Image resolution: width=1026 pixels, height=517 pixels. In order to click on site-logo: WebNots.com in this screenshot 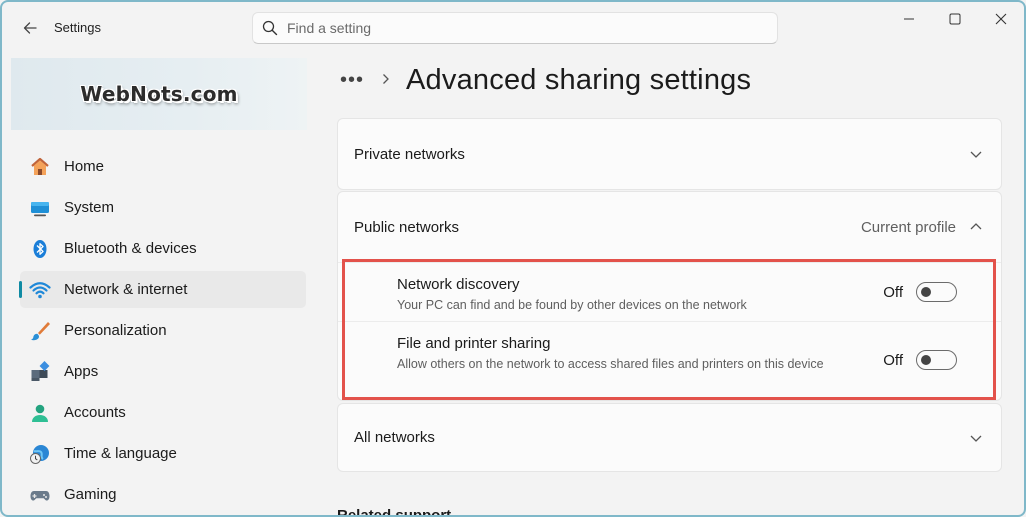, I will do `click(159, 94)`.